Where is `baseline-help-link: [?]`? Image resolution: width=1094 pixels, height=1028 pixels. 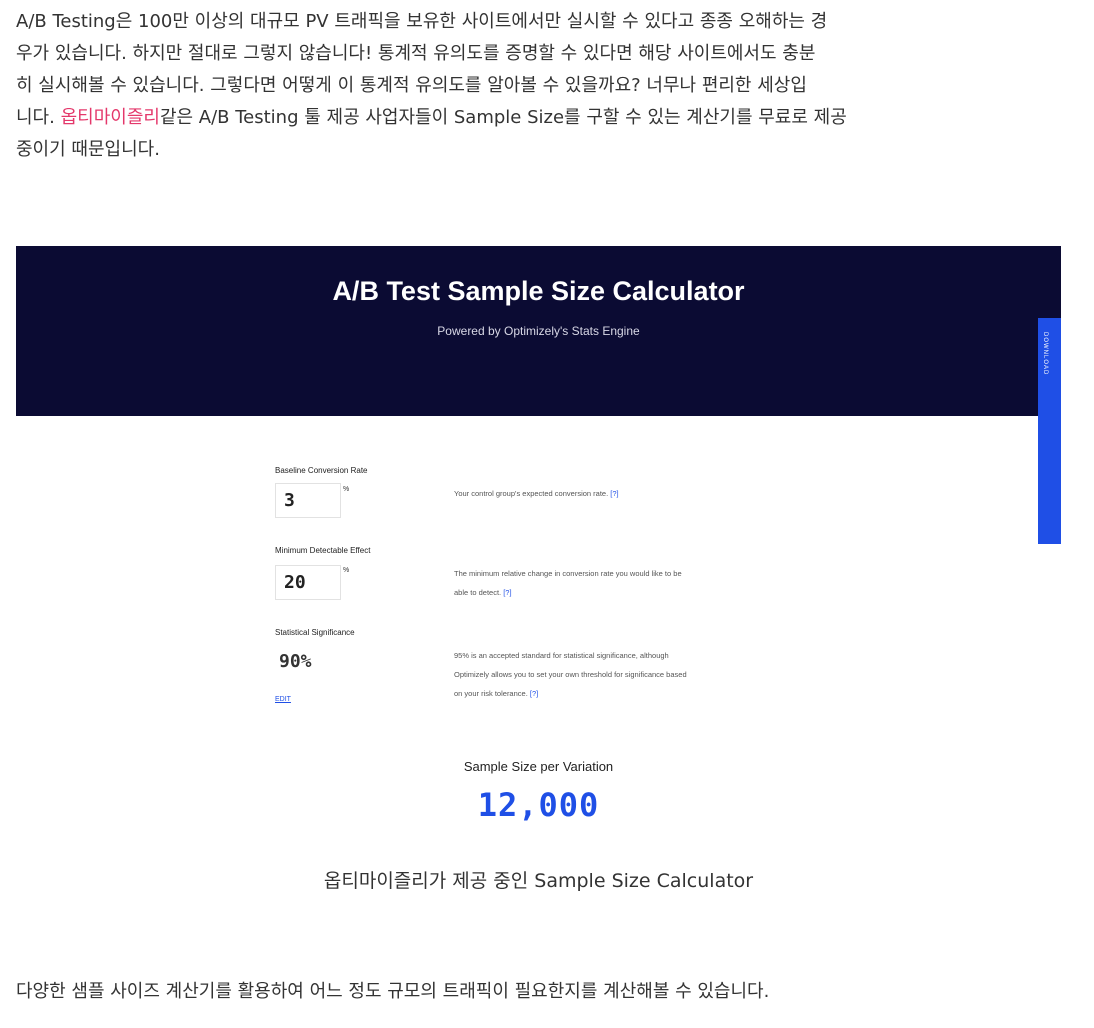
baseline-help-link: [?] is located at coordinates (614, 493).